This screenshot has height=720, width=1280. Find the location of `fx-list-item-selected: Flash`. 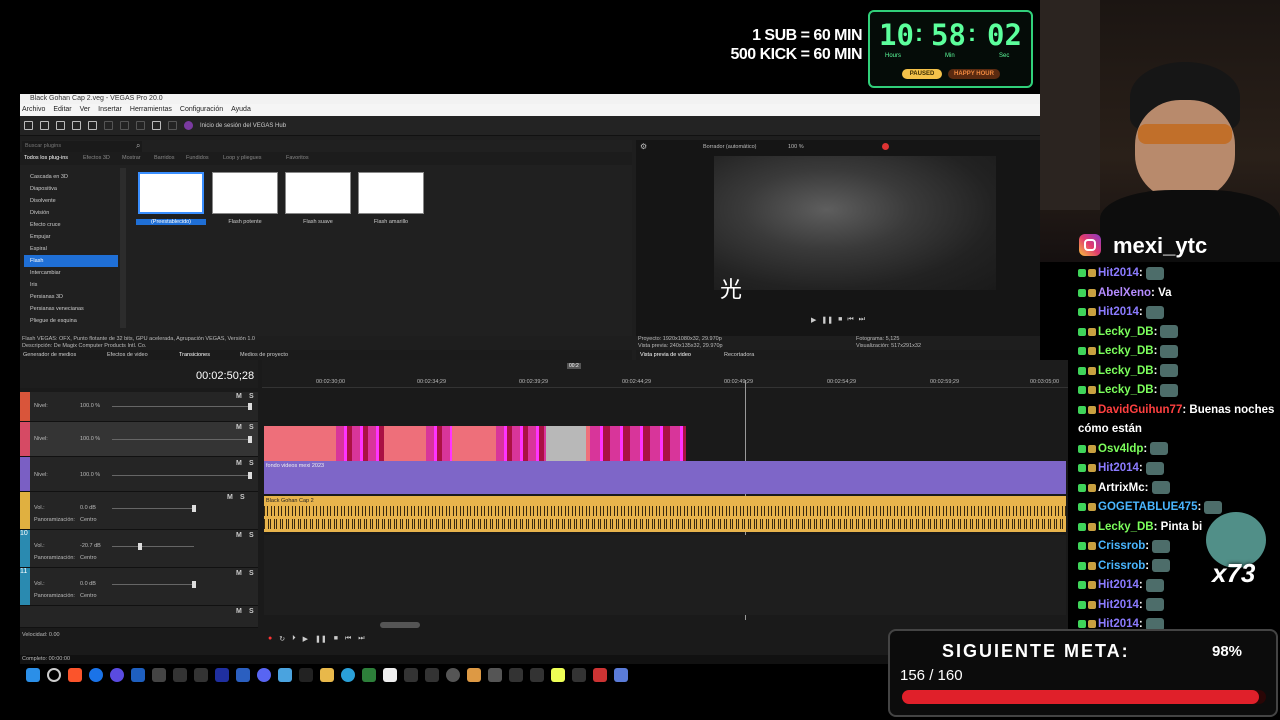

fx-list-item-selected: Flash is located at coordinates (71, 261).